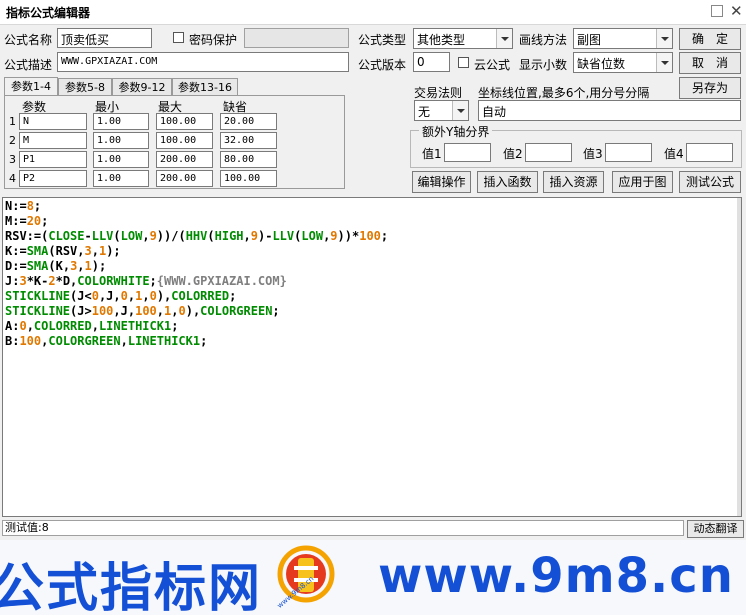  What do you see at coordinates (205, 87) in the screenshot?
I see `tab-params-13-16: 参数13-16` at bounding box center [205, 87].